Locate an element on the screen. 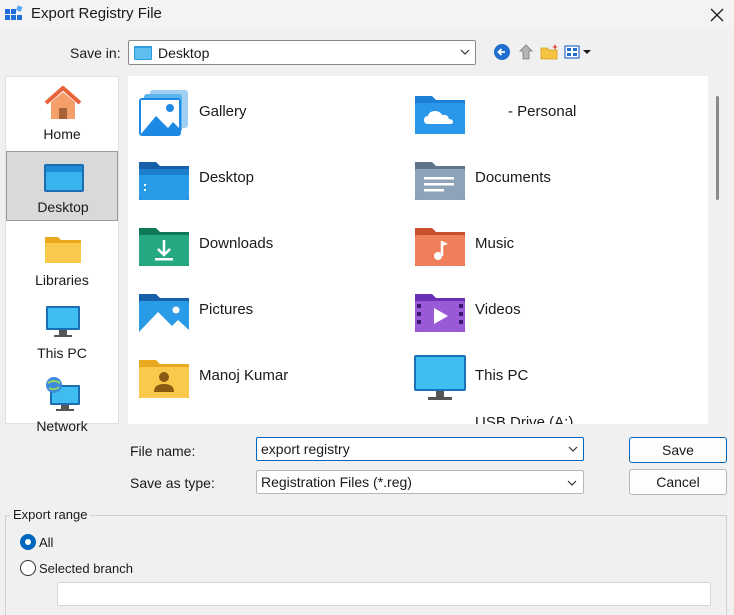 Image resolution: width=734 pixels, height=615 pixels. export-range-legend: Export range is located at coordinates (50, 514).